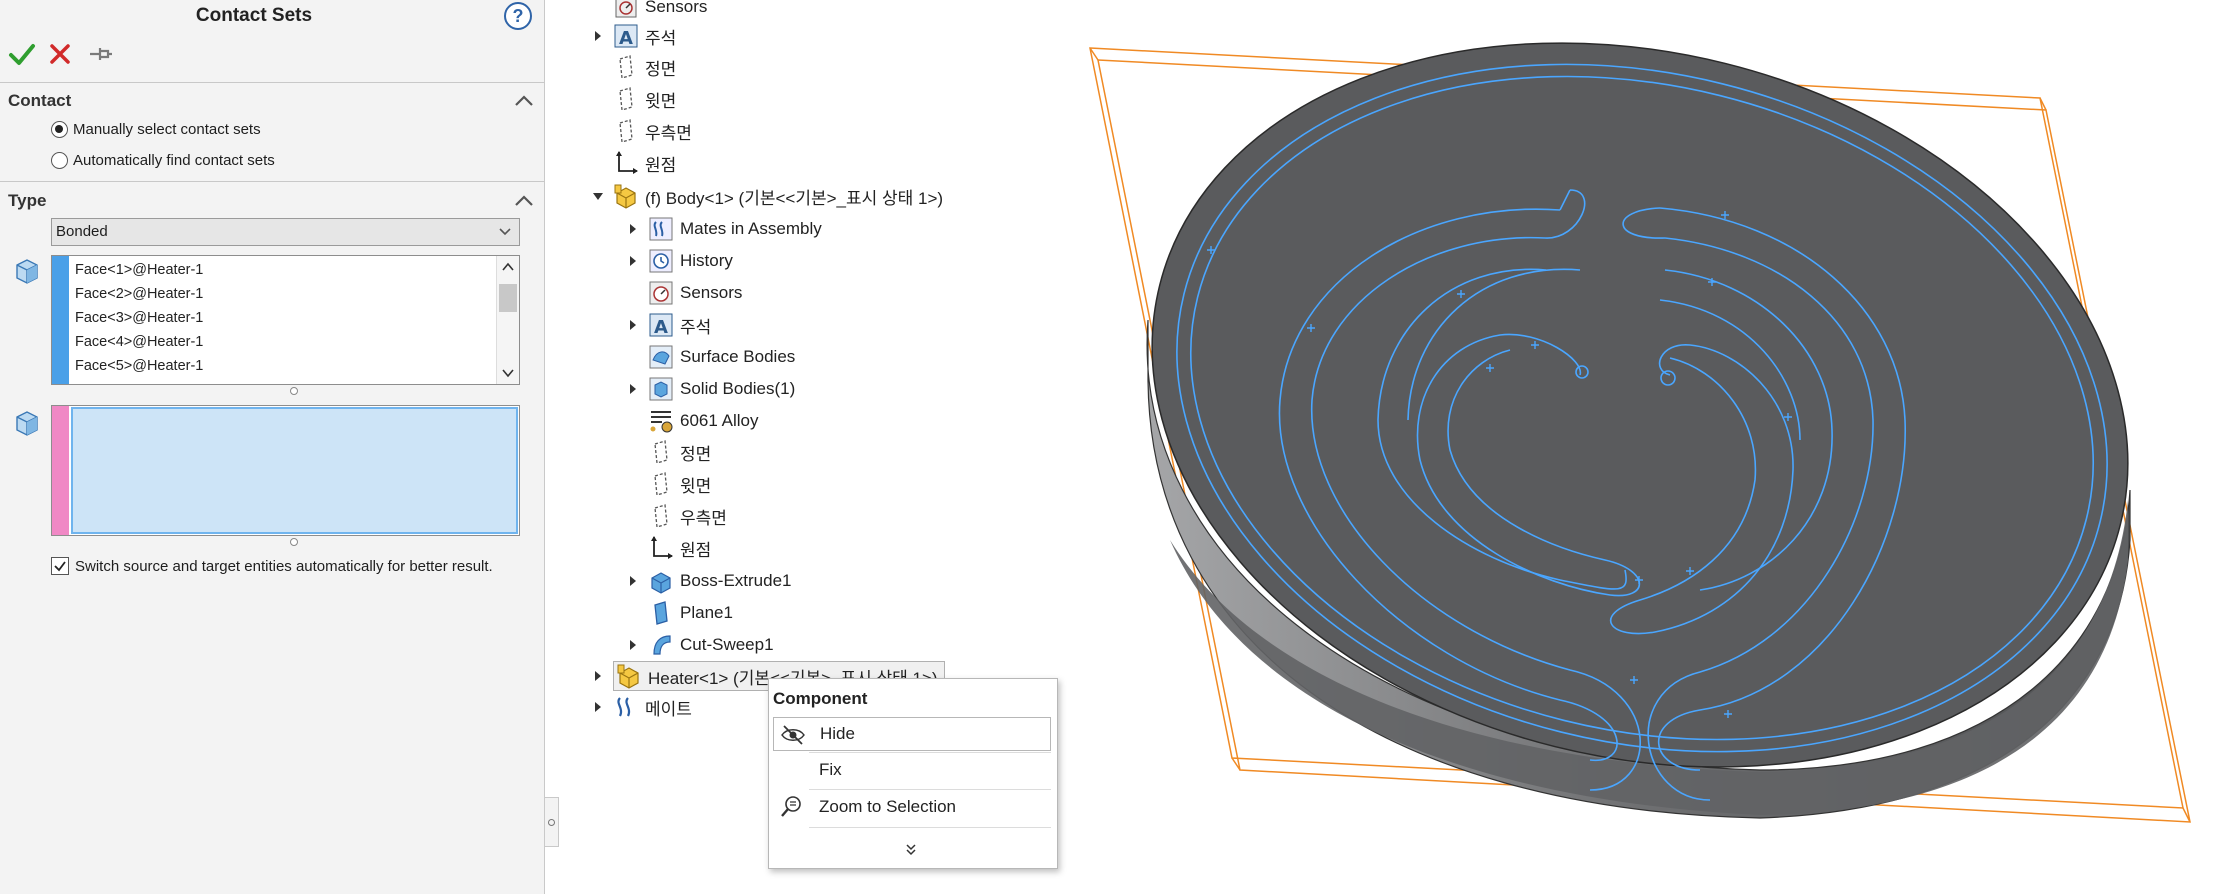  Describe the element at coordinates (508, 267) in the screenshot. I see `scroll-up-icon` at that location.